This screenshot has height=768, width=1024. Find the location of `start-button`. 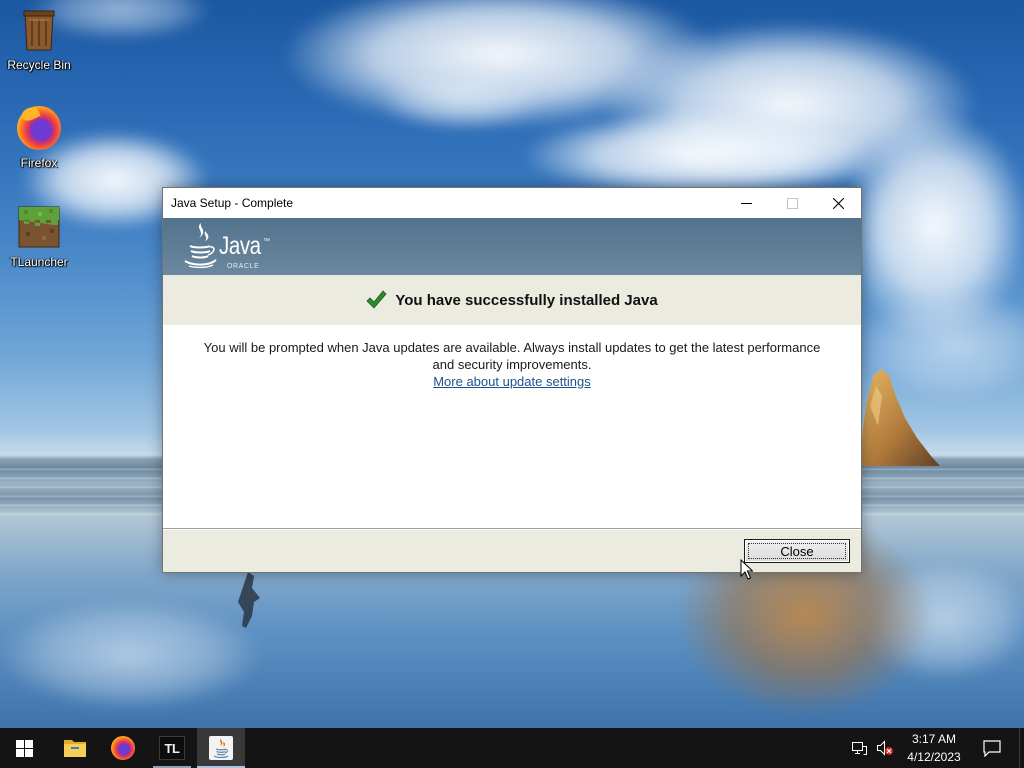

start-button is located at coordinates (24, 748).